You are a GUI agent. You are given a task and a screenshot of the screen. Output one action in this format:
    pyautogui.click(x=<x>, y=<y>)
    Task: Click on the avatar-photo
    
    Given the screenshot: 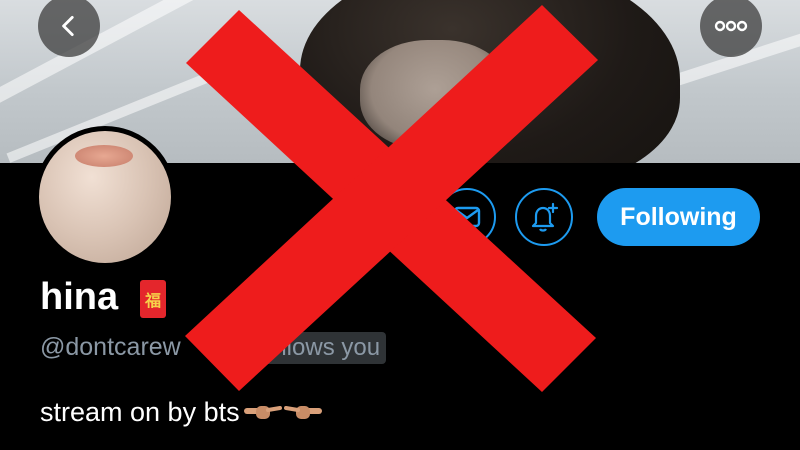 What is the action you would take?
    pyautogui.click(x=105, y=197)
    